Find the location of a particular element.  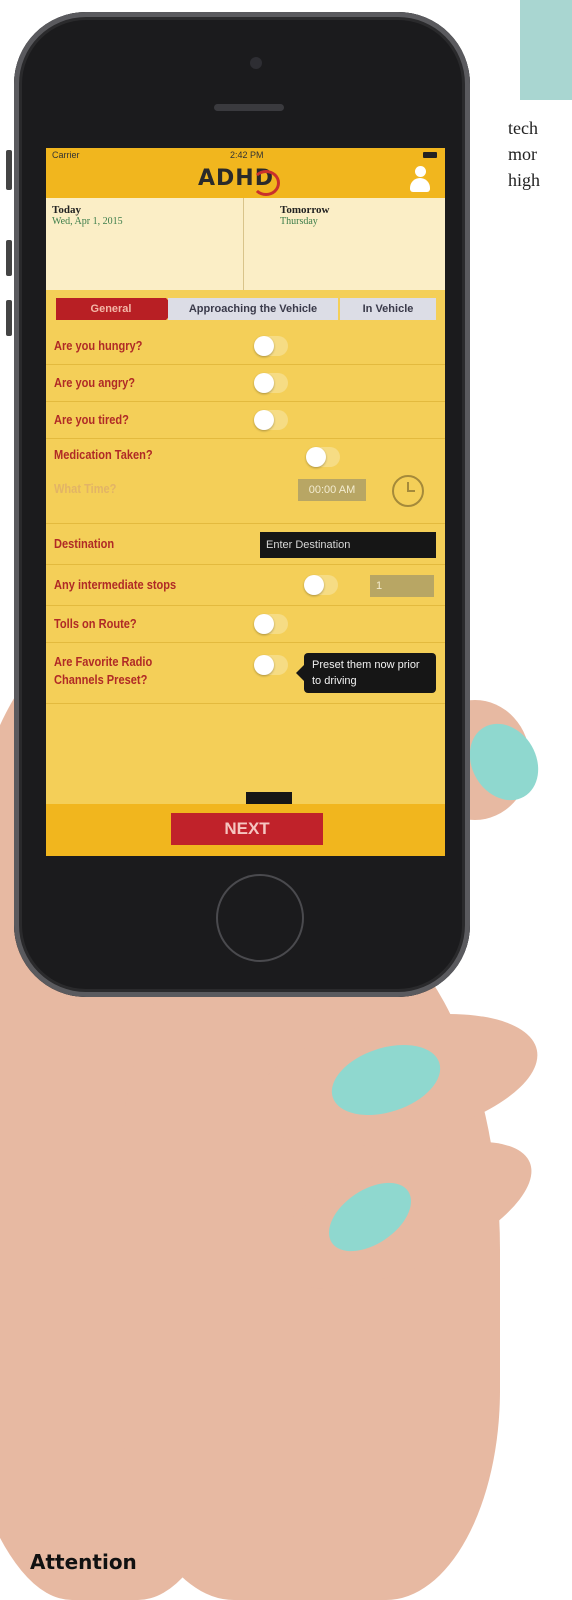

preset-radio-button: Preset them now prior to driving is located at coordinates (366, 673).